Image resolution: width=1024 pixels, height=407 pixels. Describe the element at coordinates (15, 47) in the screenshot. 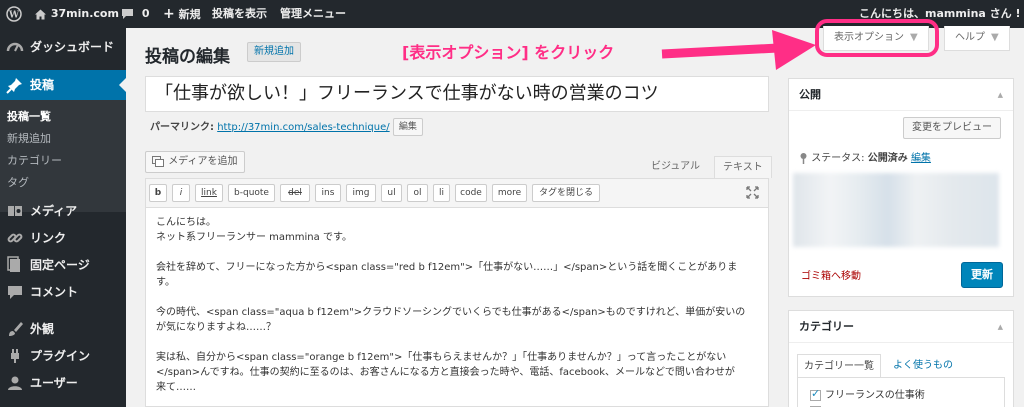

I see `dashboard-icon` at that location.